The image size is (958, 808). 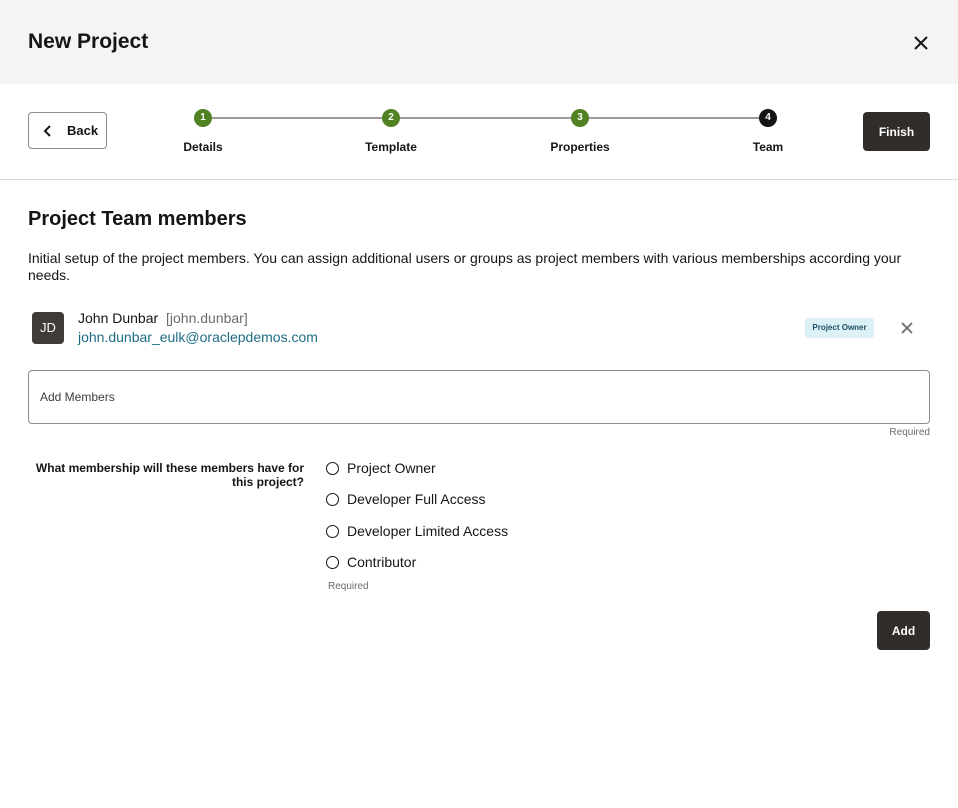 What do you see at coordinates (580, 147) in the screenshot?
I see `step-label: Properties` at bounding box center [580, 147].